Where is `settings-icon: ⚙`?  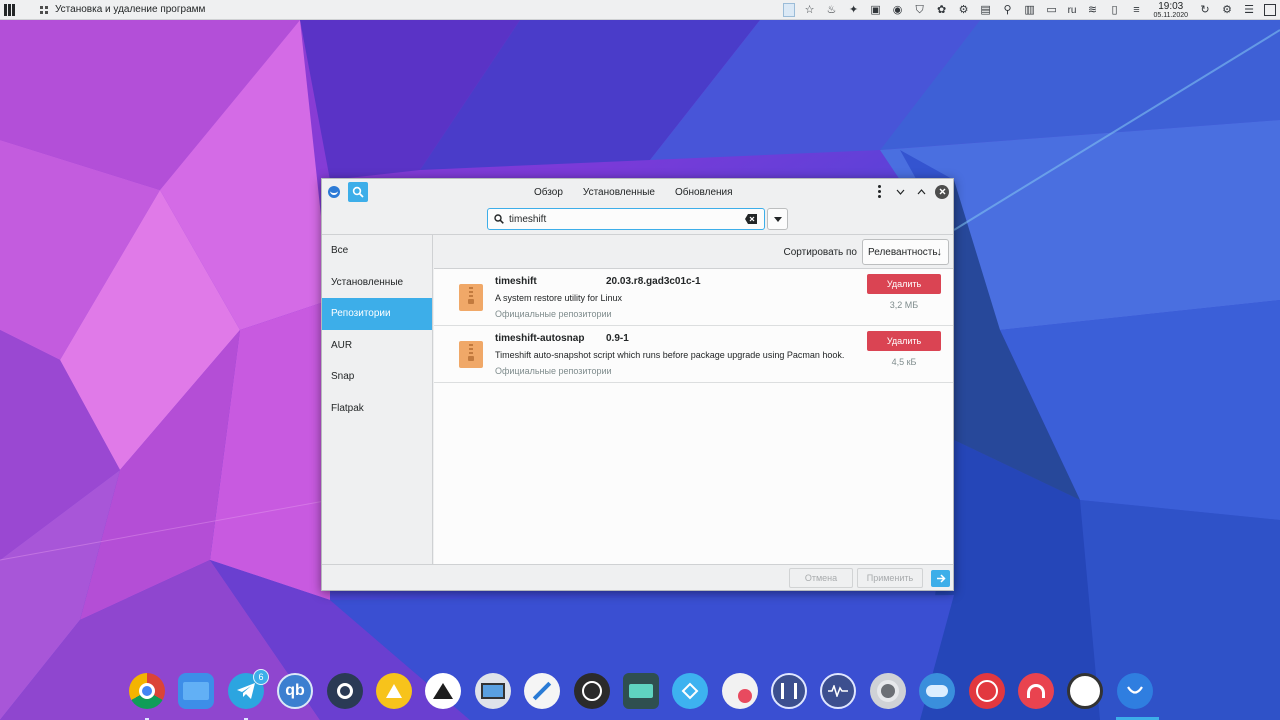
settings-icon: ⚙ is located at coordinates (1227, 10).